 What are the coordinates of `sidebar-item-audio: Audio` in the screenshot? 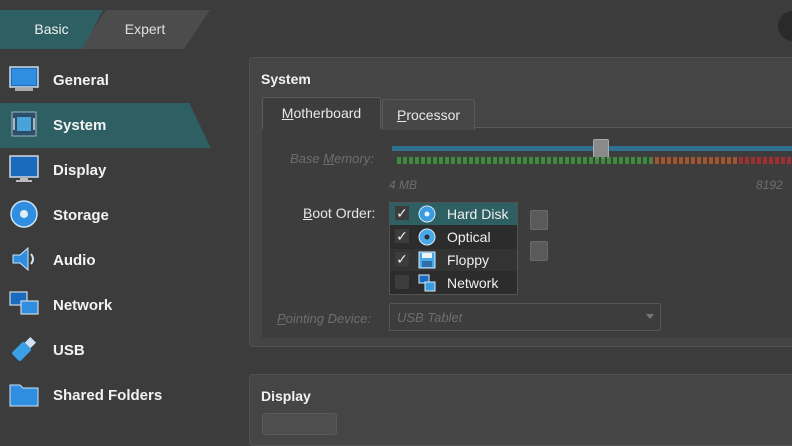 It's located at (107, 260).